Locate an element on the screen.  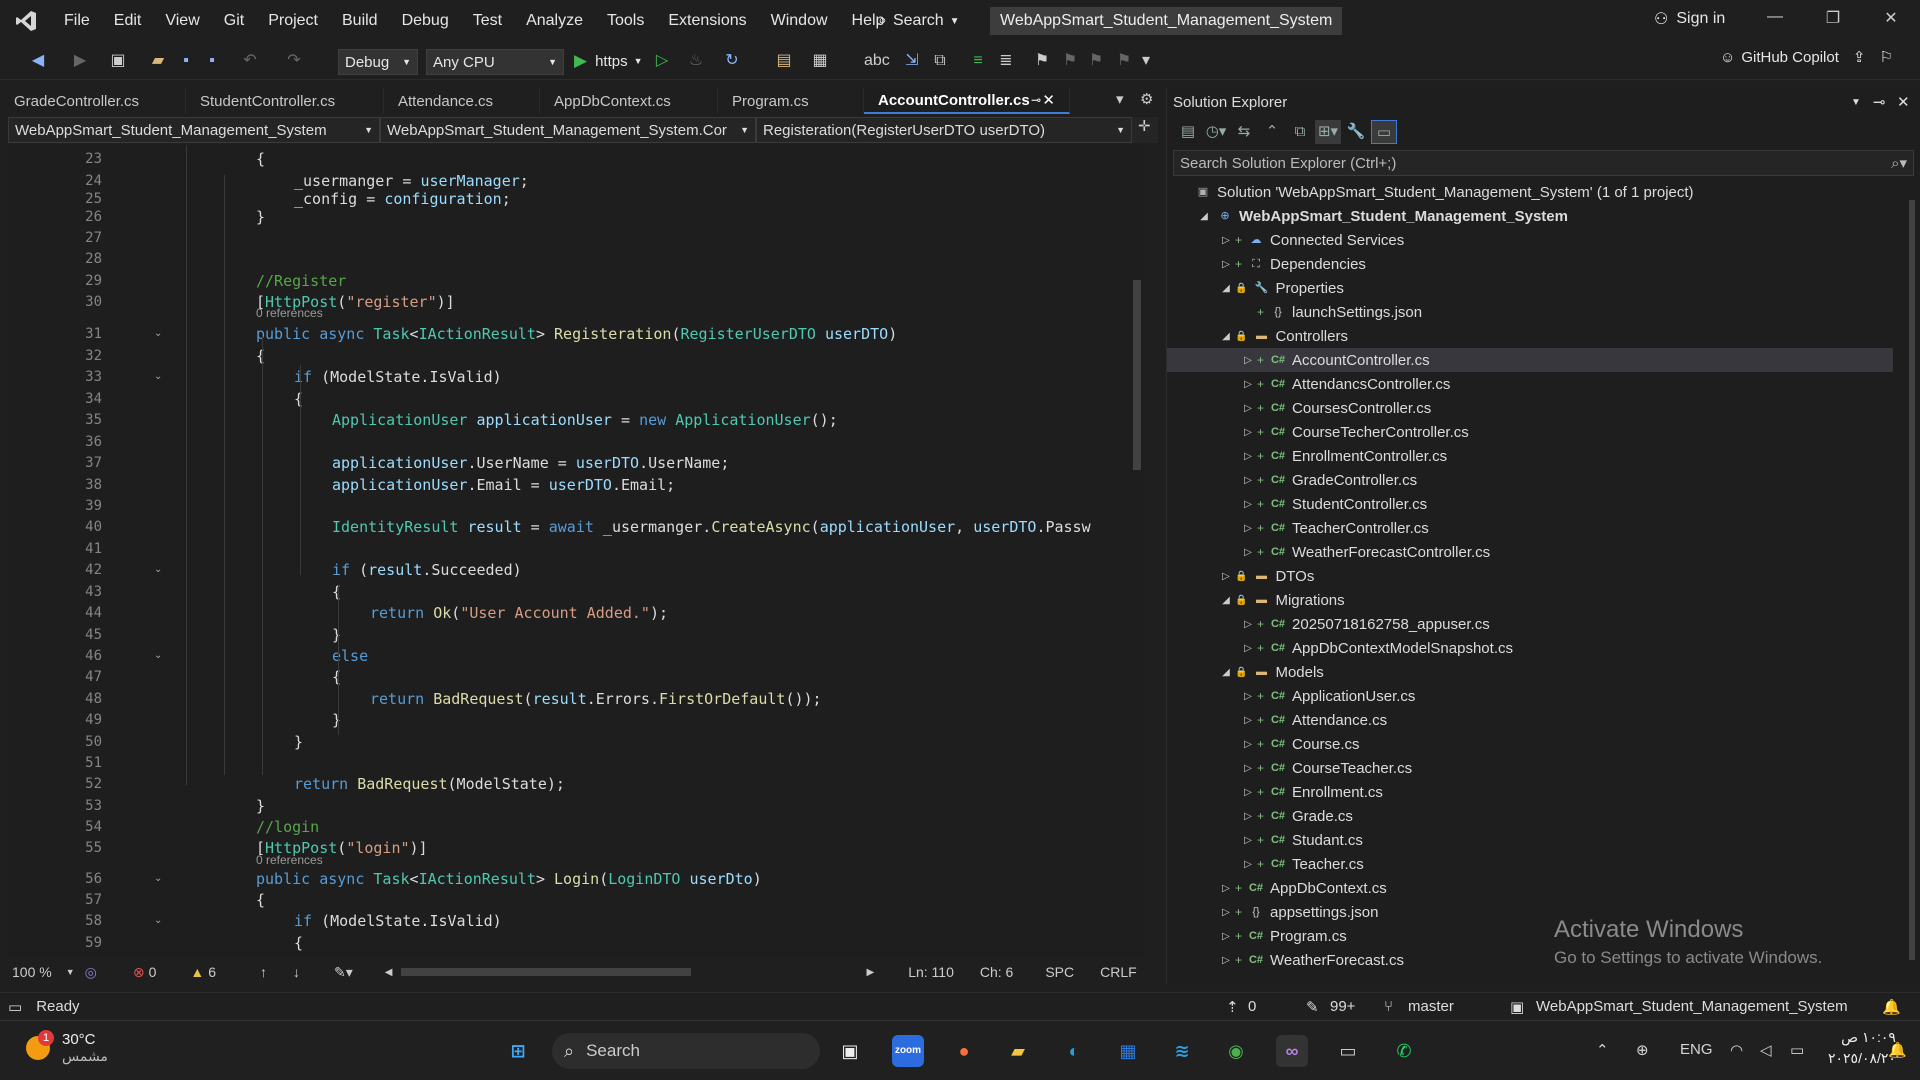
member-dropdown: Registeration(RegisterUserDTO userDTO) ▼ is located at coordinates (944, 130).